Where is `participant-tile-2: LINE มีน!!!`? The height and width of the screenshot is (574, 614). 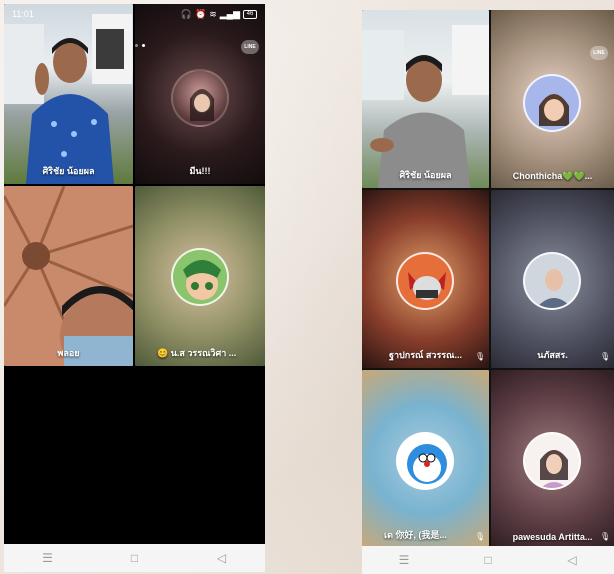 participant-tile-2: LINE มีน!!! is located at coordinates (200, 94).